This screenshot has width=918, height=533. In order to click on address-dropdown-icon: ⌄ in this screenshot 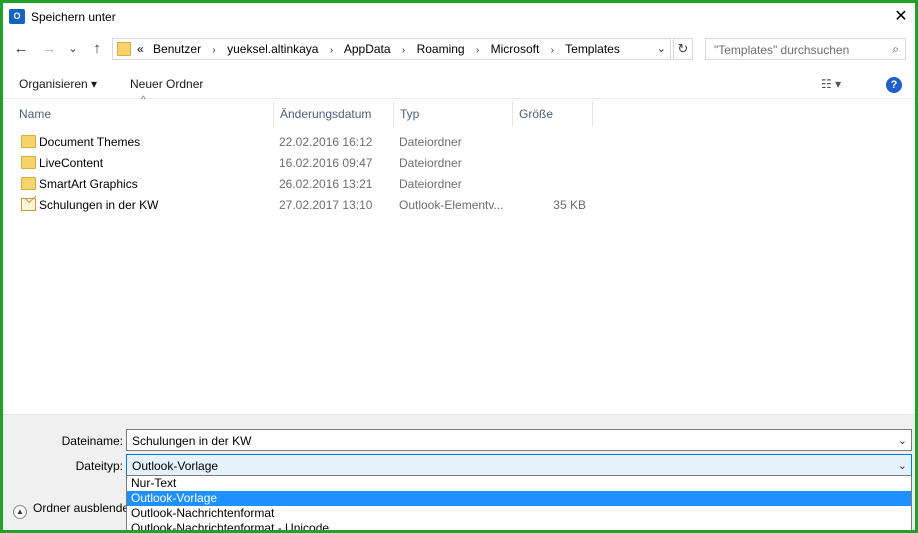, I will do `click(661, 48)`.